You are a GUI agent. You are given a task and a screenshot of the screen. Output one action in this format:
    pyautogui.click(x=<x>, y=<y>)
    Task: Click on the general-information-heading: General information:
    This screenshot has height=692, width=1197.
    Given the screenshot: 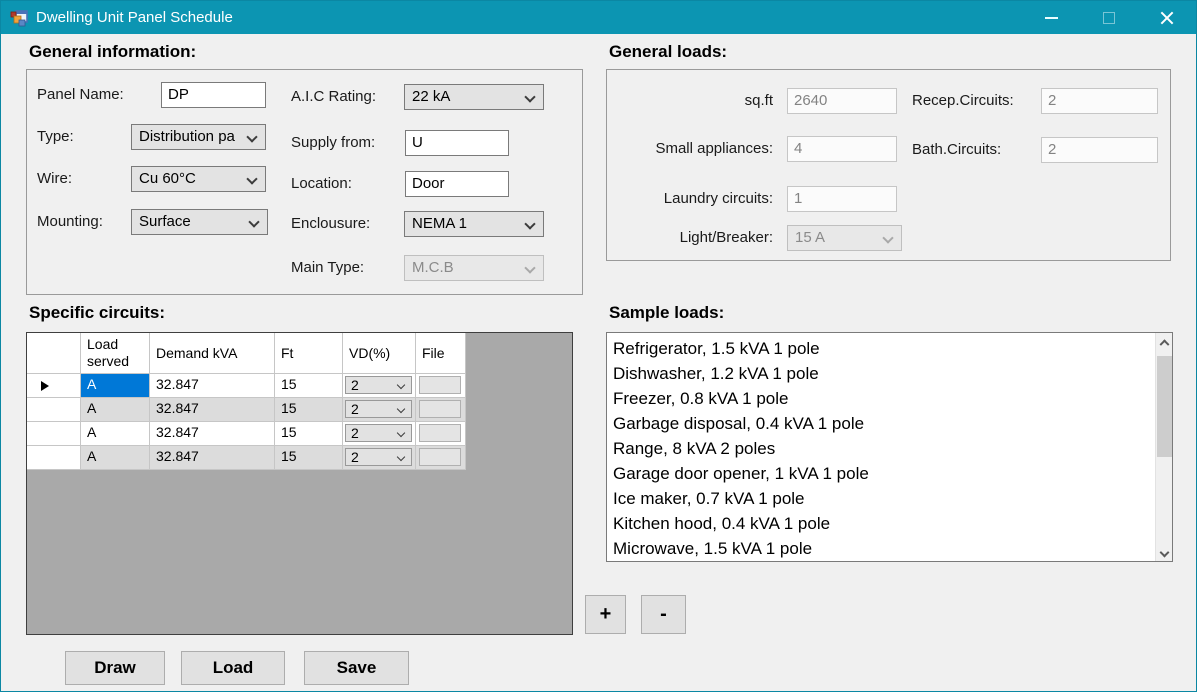 What is the action you would take?
    pyautogui.click(x=113, y=51)
    